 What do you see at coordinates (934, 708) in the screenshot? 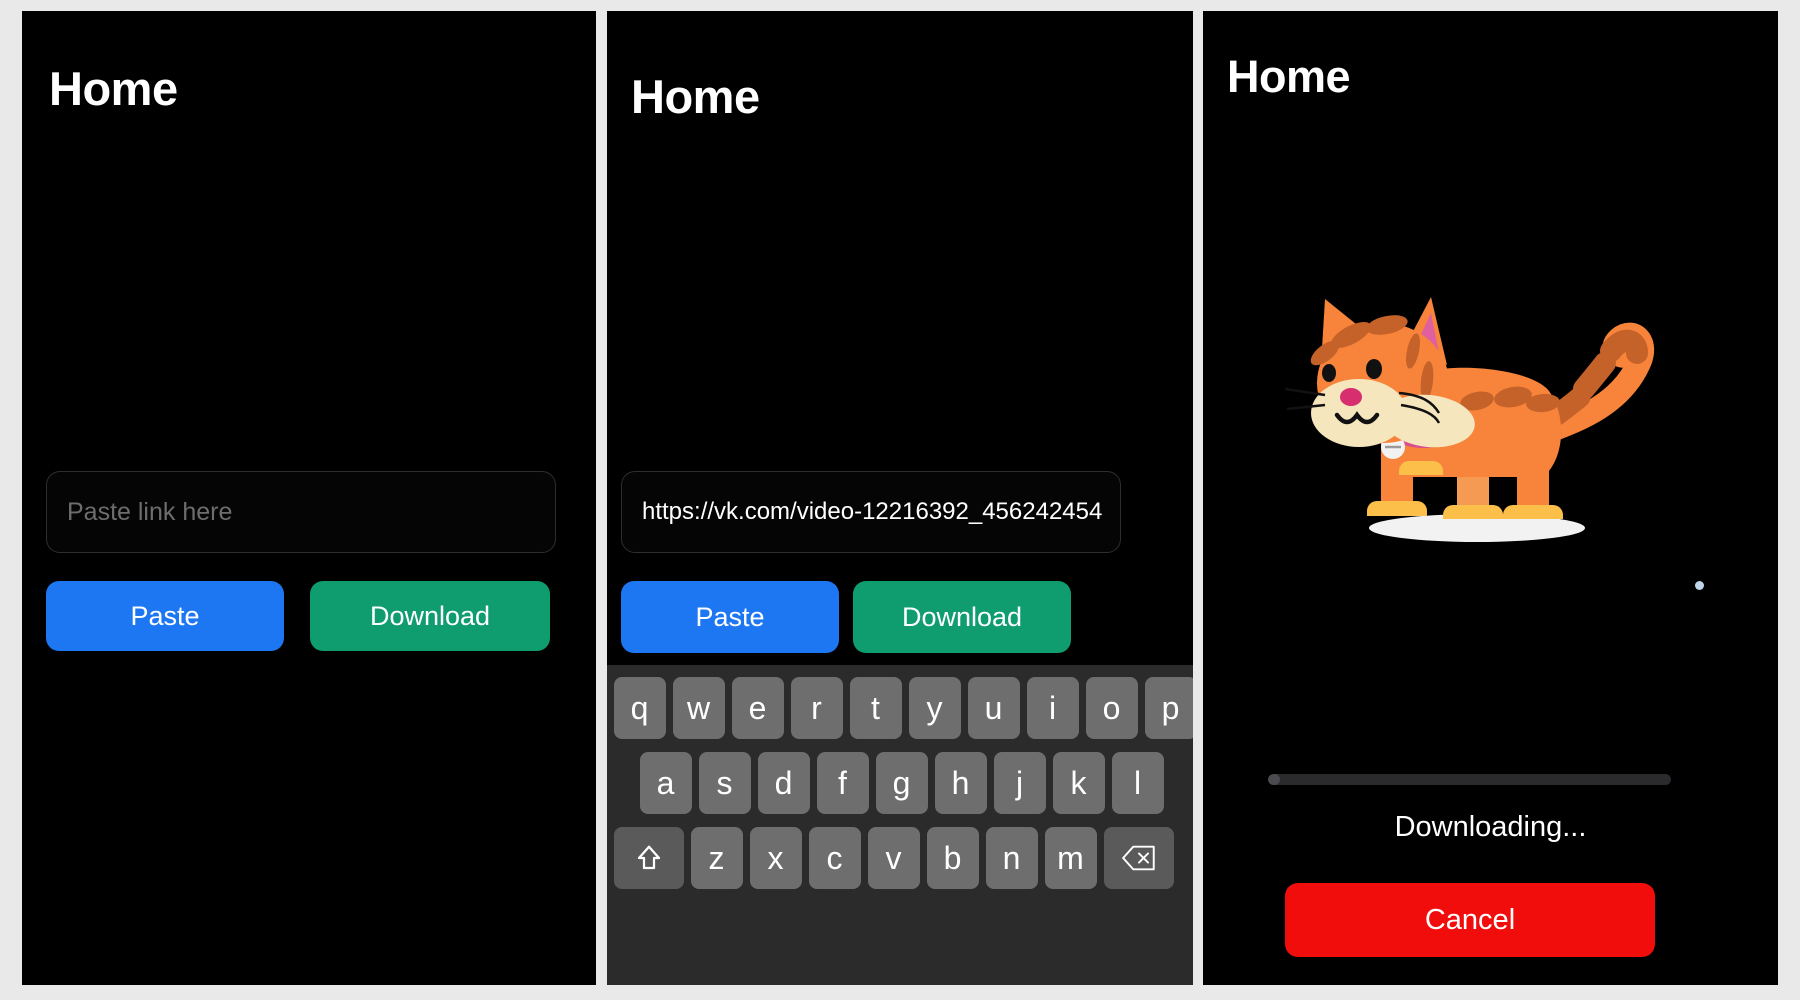
I see `key-y: y` at bounding box center [934, 708].